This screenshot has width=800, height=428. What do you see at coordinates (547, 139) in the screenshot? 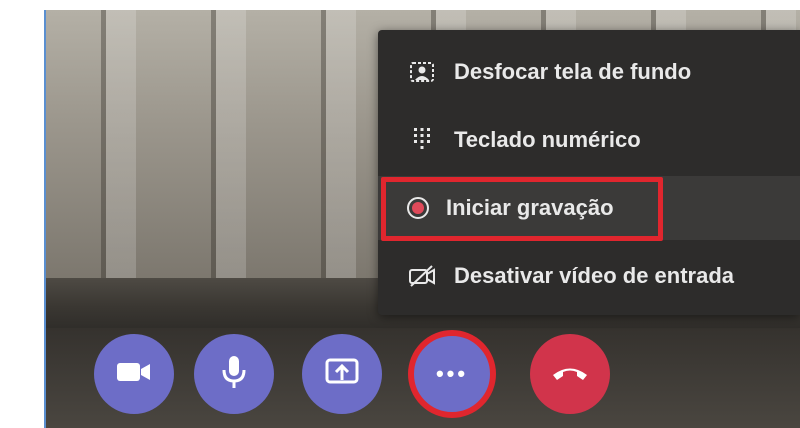
I see `menu-item-label: Teclado numérico` at bounding box center [547, 139].